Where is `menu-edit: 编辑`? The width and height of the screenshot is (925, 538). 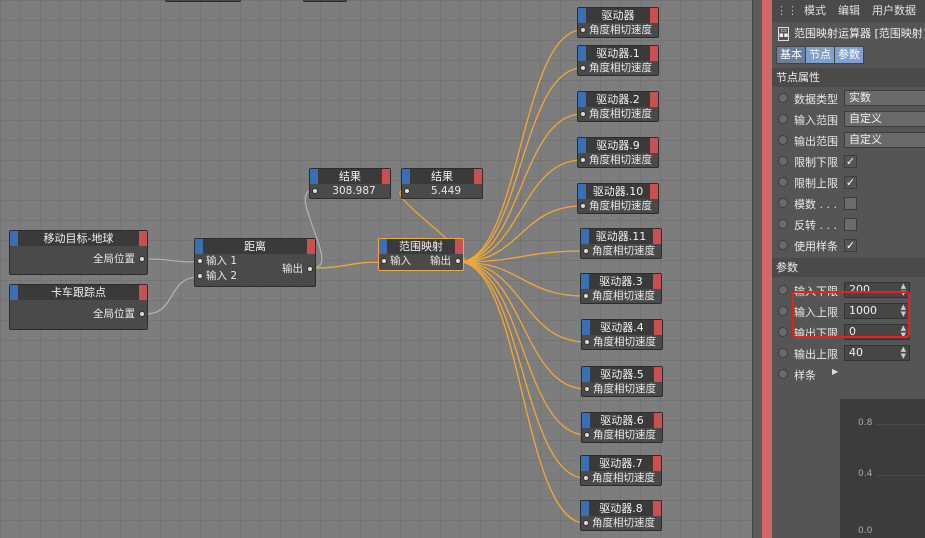
menu-edit: 编辑 is located at coordinates (849, 10).